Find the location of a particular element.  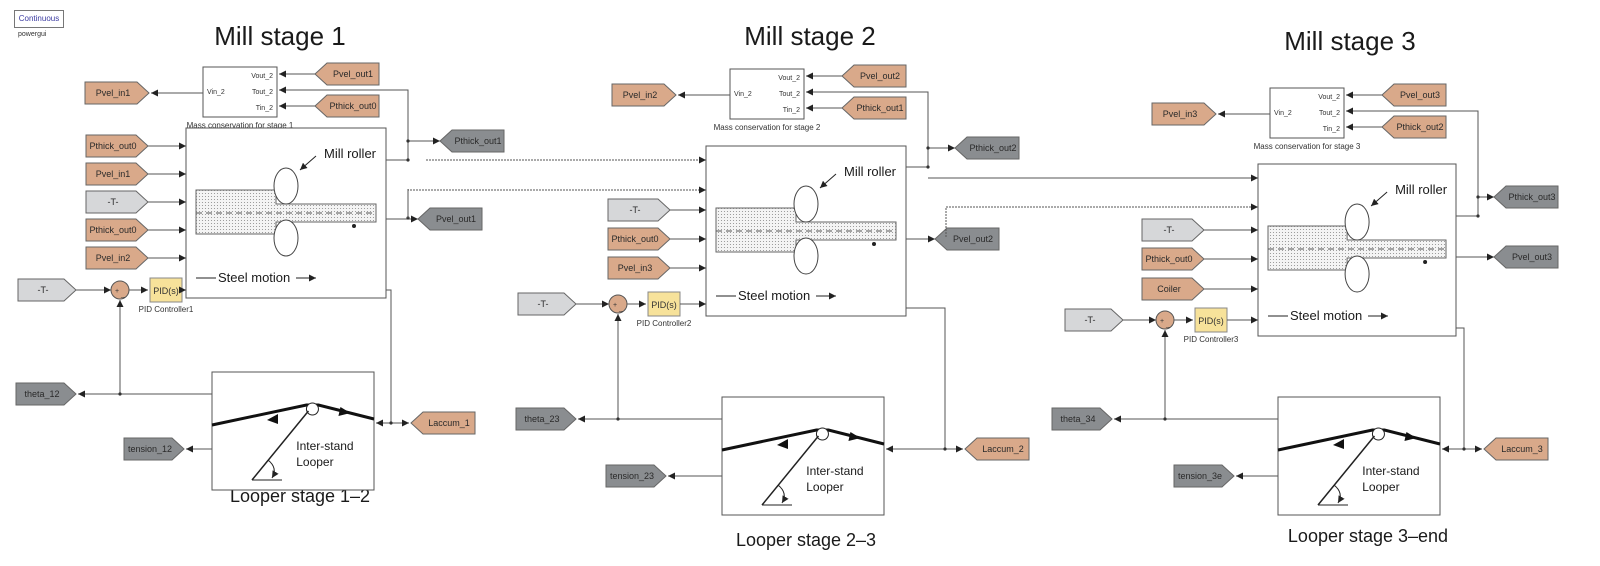

laccum-tag: Laccum_1 is located at coordinates (443, 423).